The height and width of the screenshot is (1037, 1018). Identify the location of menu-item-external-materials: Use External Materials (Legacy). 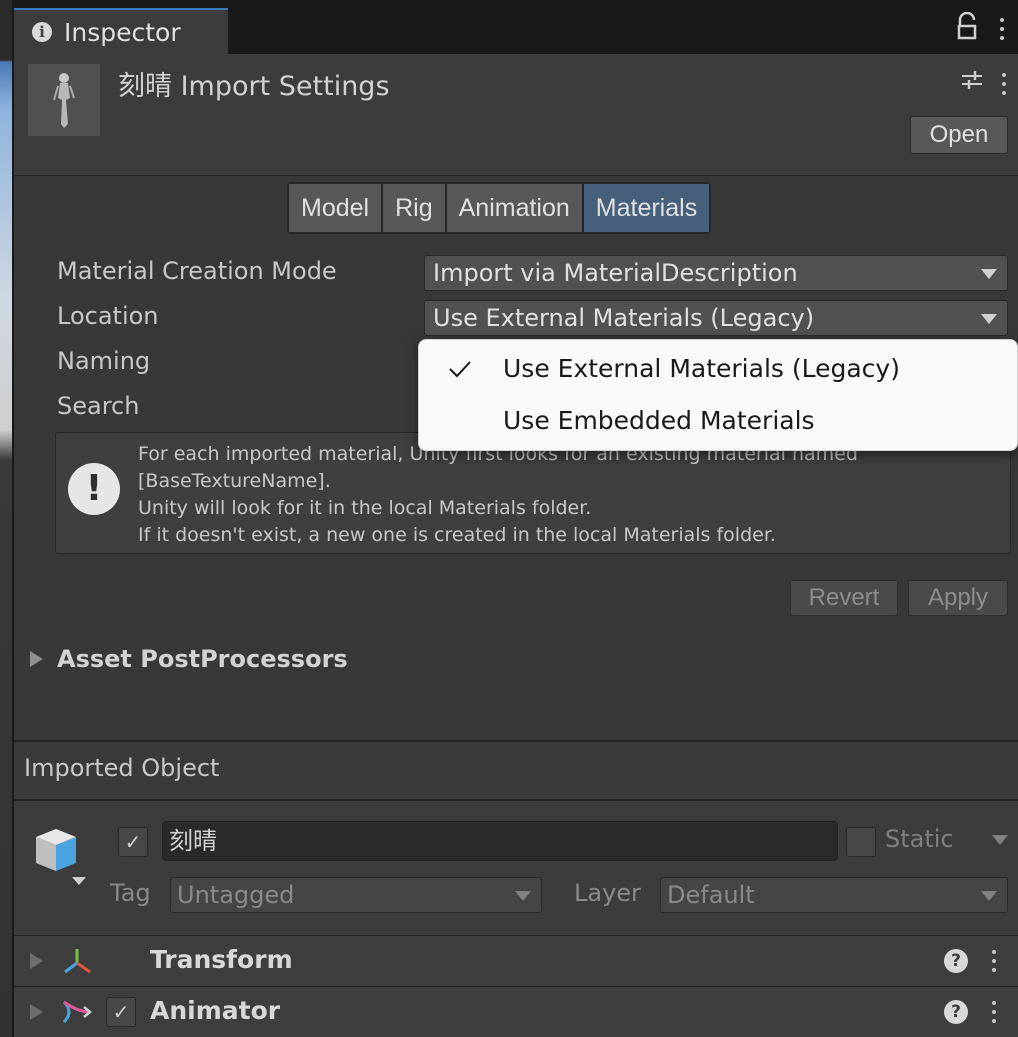
(701, 368).